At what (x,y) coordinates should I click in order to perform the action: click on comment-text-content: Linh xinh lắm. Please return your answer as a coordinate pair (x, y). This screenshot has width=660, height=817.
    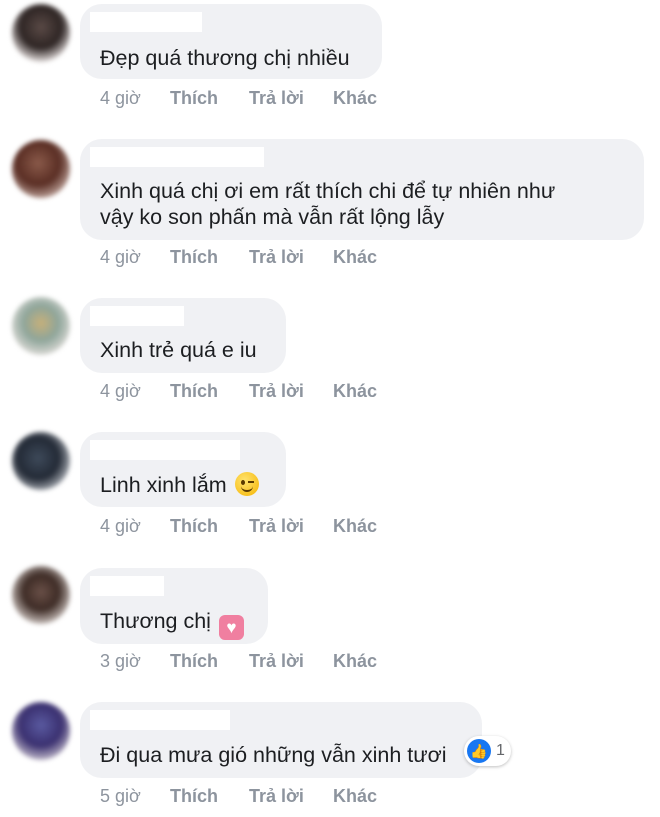
    Looking at the image, I should click on (163, 485).